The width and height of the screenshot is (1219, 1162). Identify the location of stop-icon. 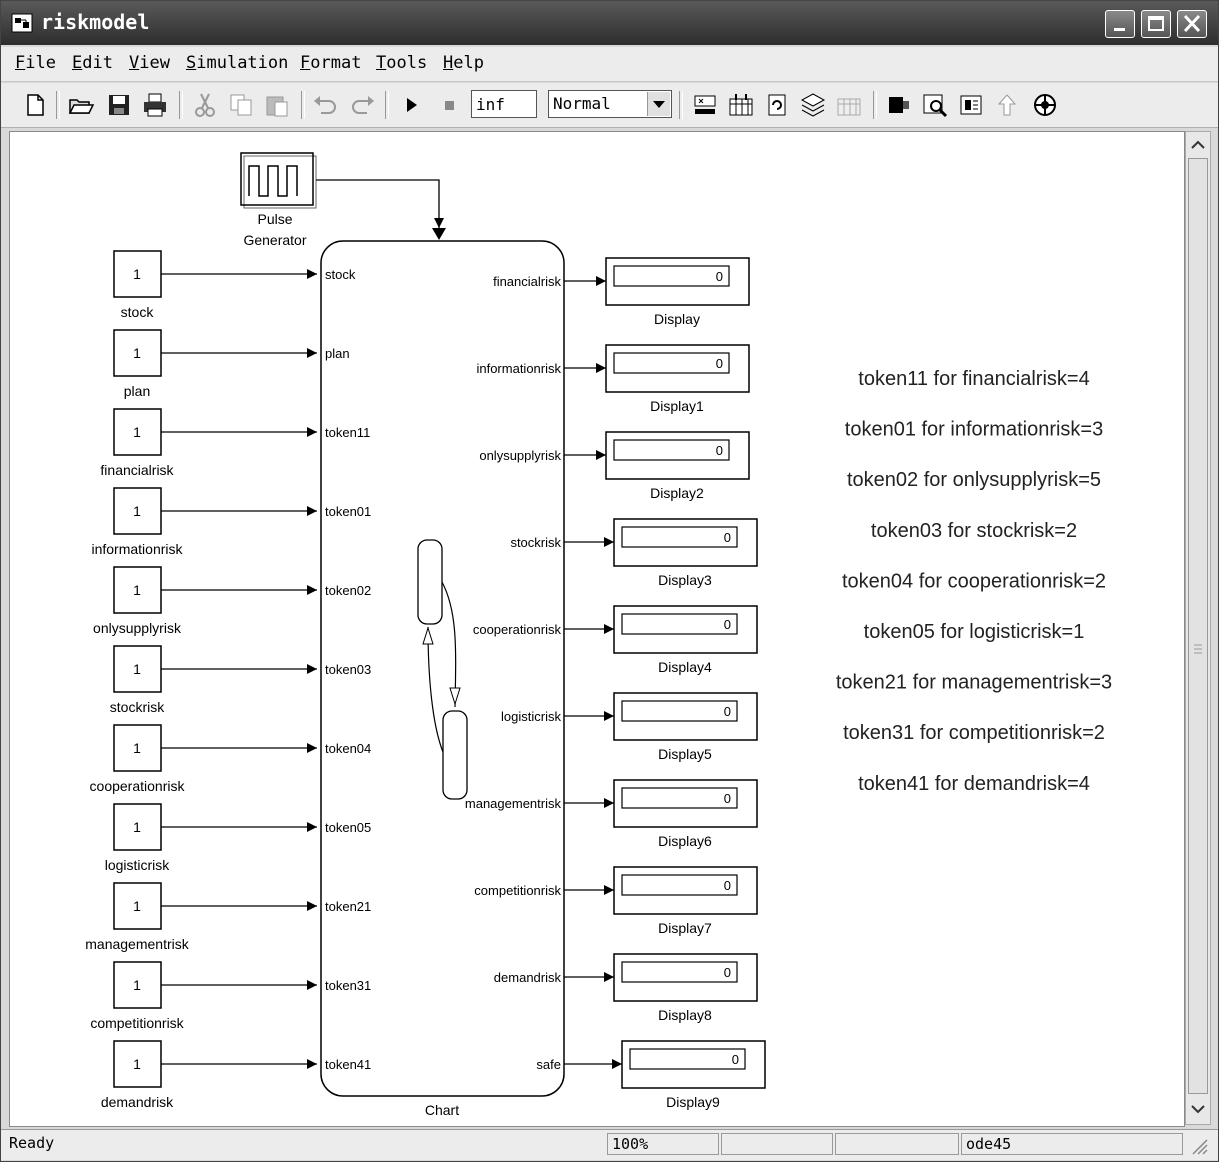
(449, 105).